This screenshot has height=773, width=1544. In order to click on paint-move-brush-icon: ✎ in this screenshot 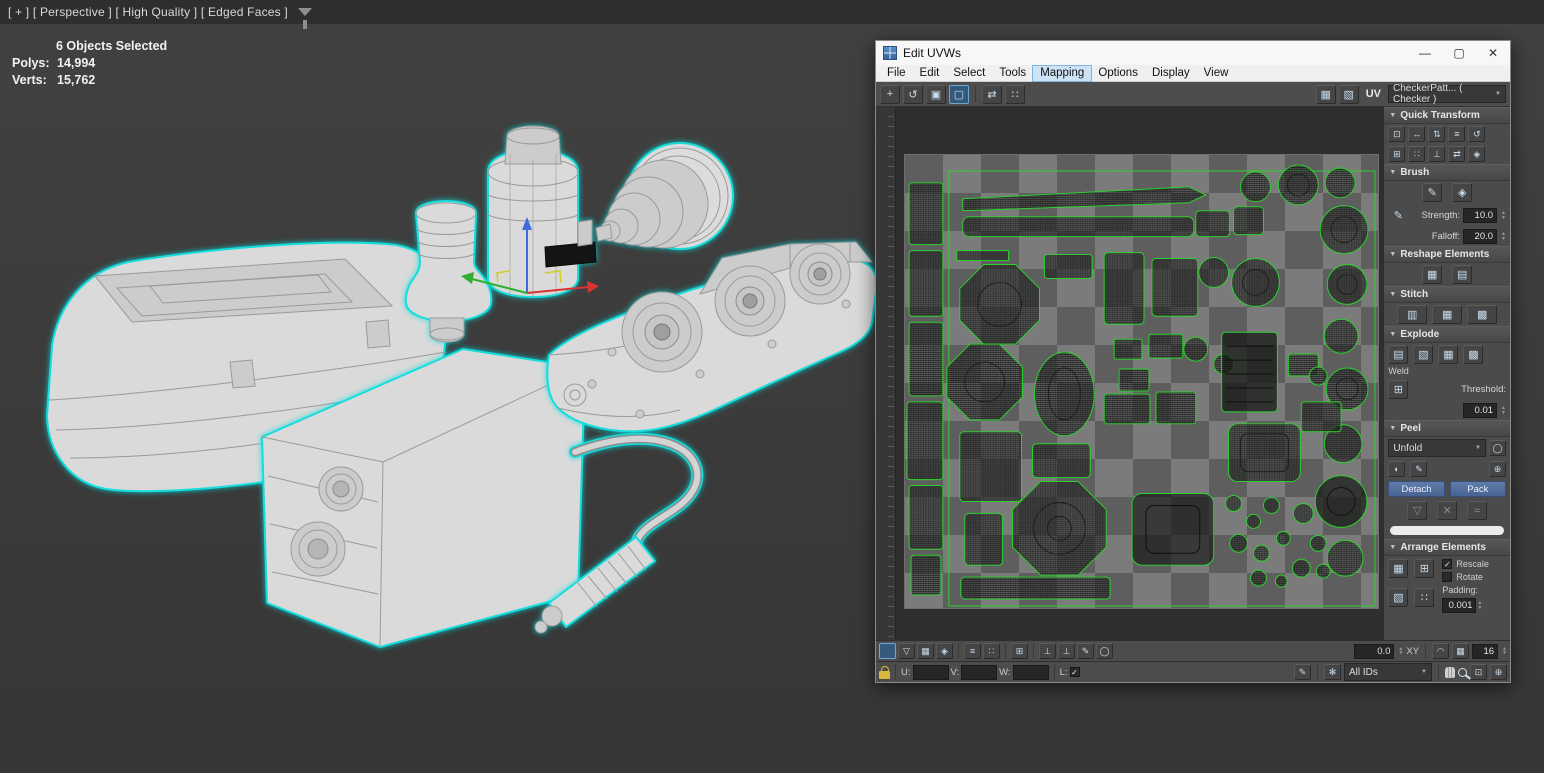, I will do `click(1432, 192)`.